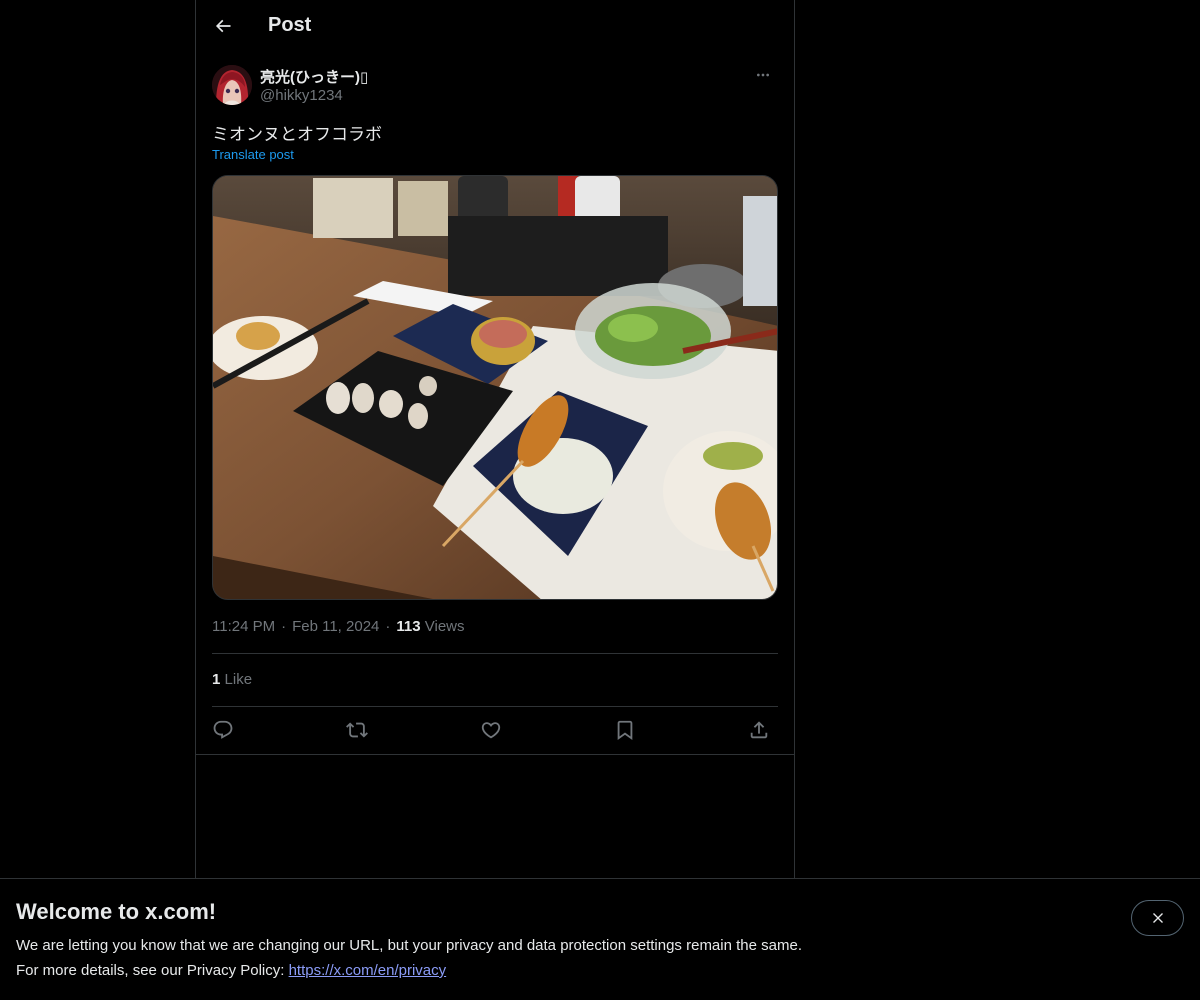 This screenshot has height=1000, width=1200. I want to click on post-meta: 11:24 PM · Feb 11, 2024 · 113 Views, so click(338, 626).